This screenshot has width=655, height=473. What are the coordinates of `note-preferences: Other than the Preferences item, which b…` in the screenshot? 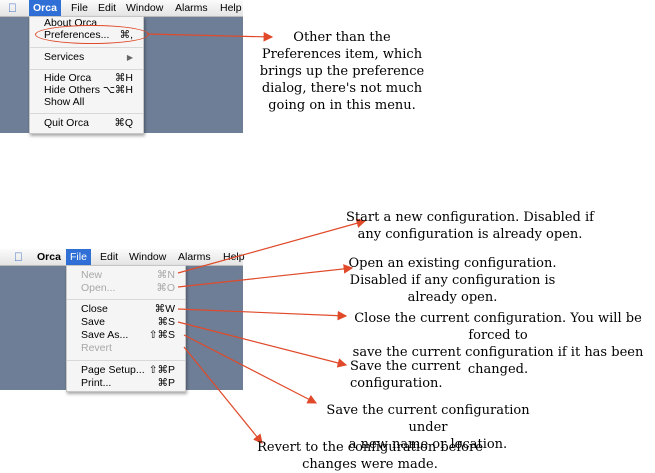 It's located at (342, 71).